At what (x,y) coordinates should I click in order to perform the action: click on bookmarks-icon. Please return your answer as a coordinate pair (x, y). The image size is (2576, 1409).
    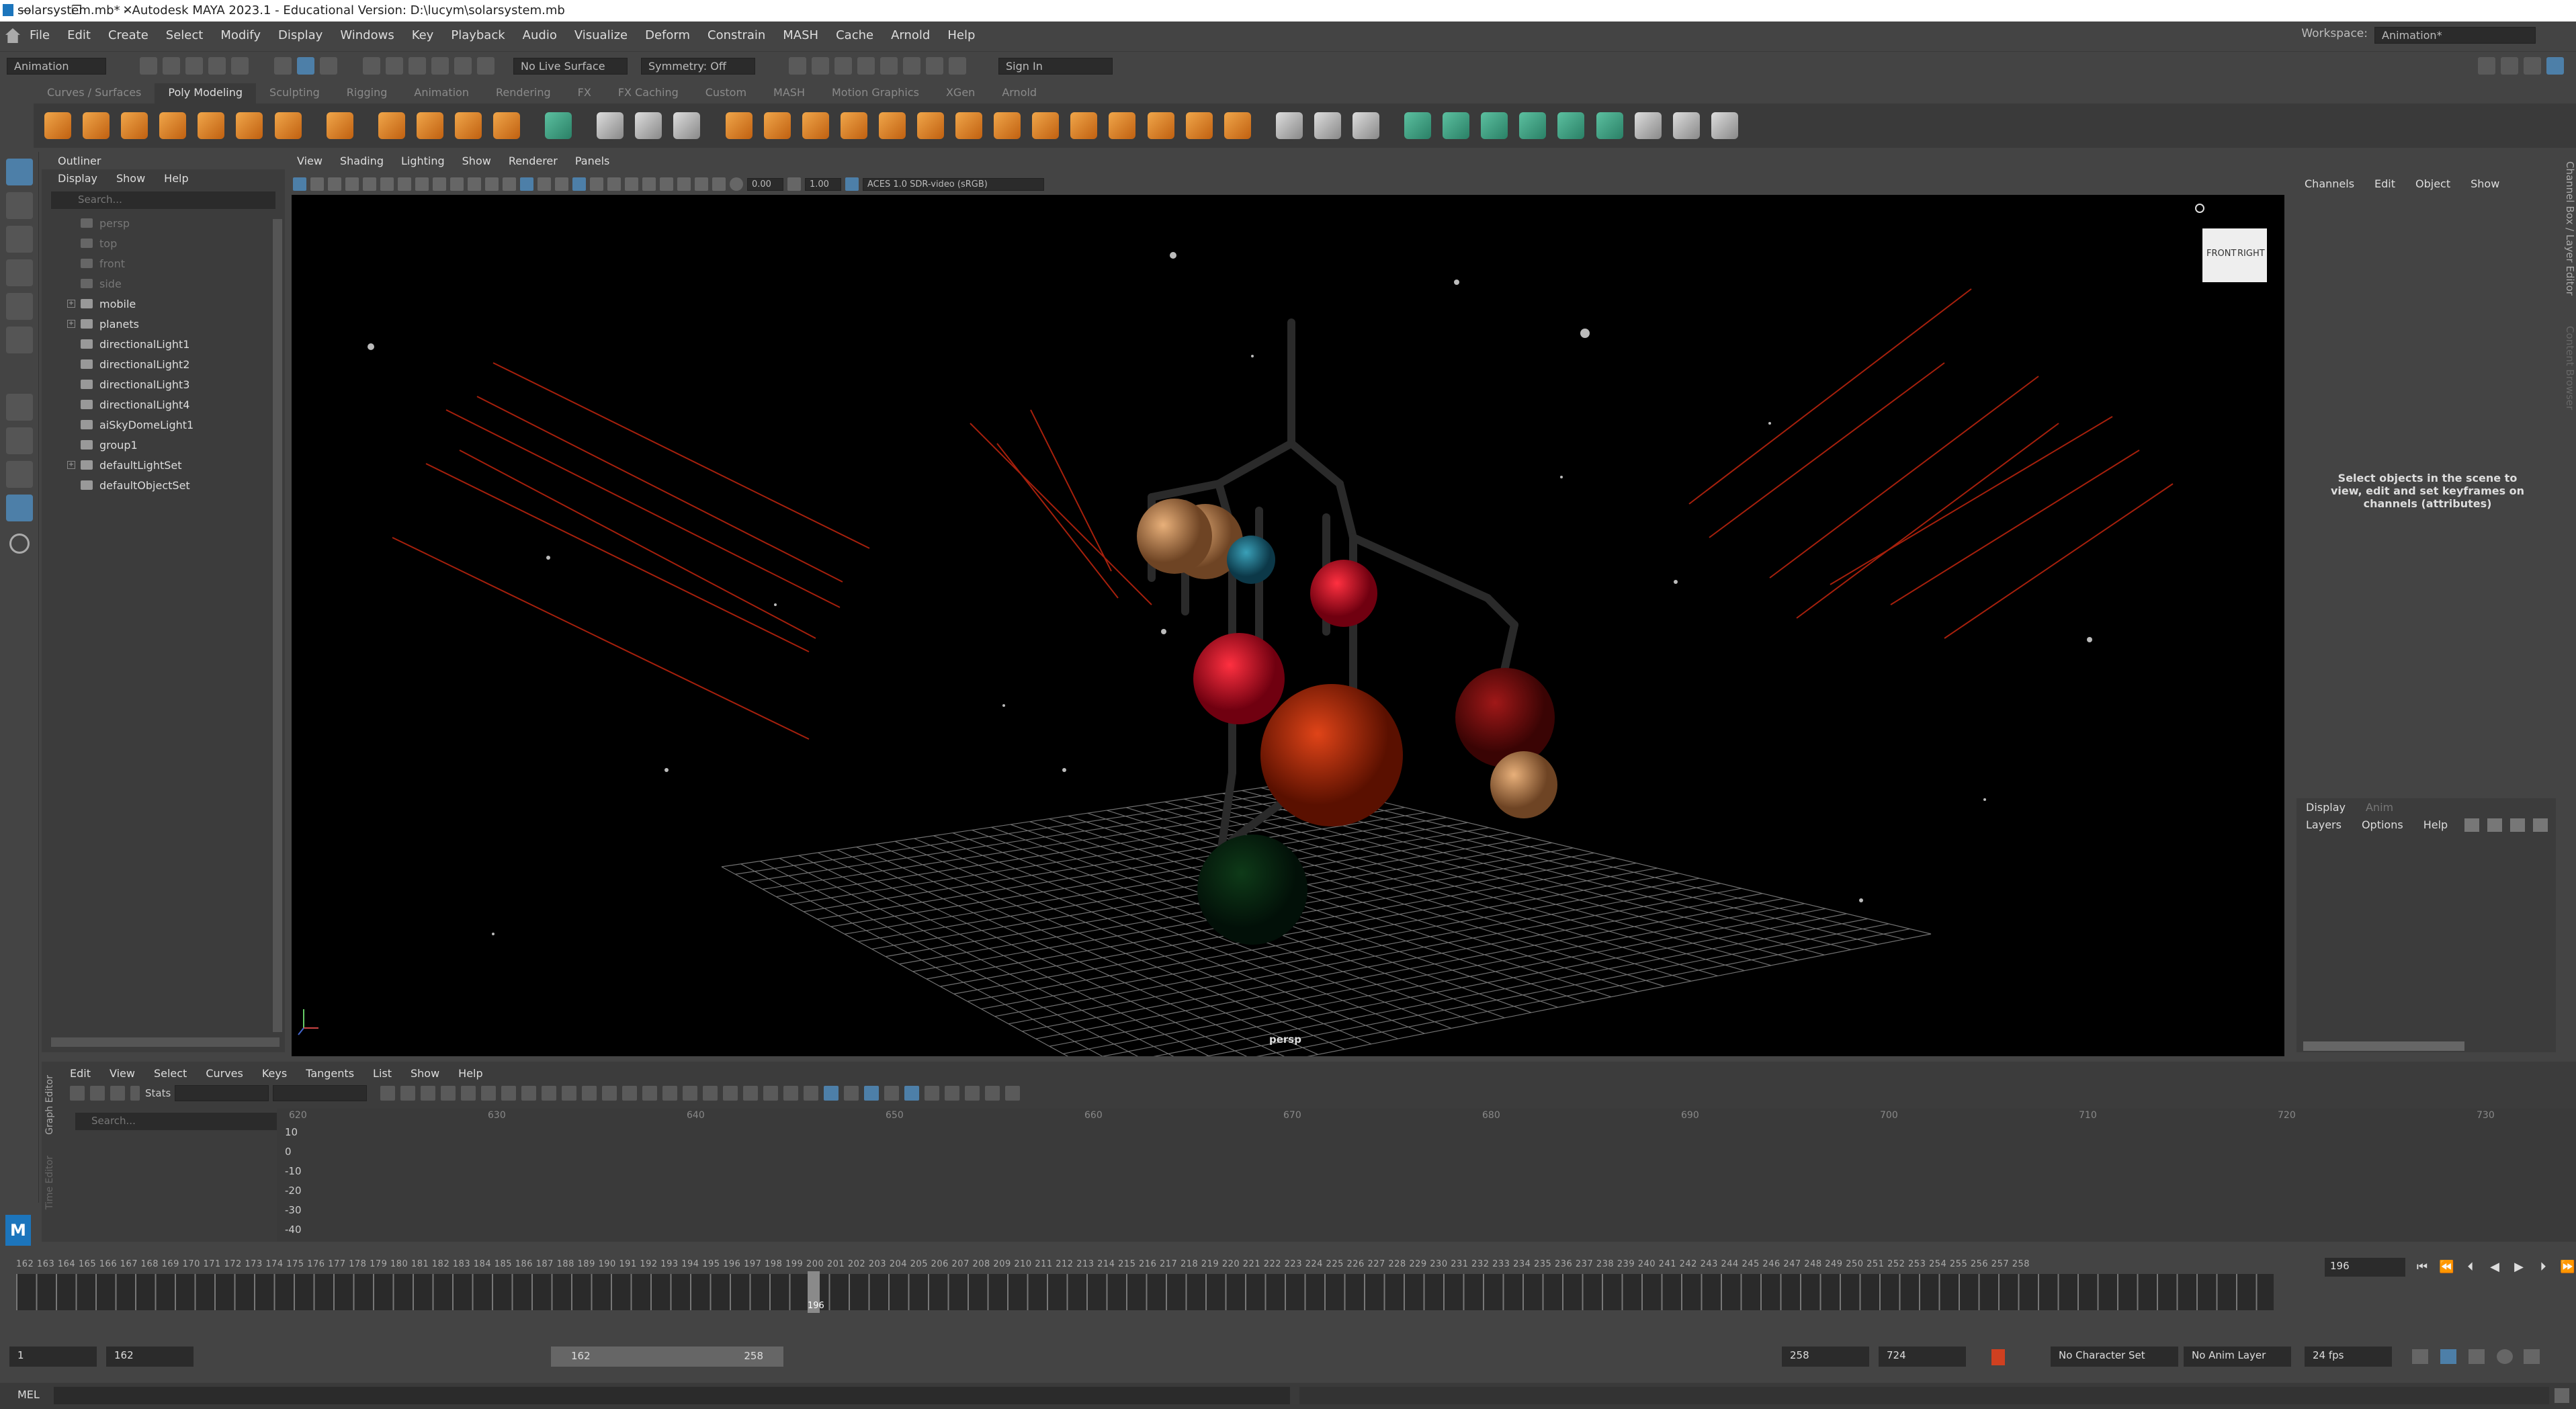
    Looking at the image, I should click on (334, 184).